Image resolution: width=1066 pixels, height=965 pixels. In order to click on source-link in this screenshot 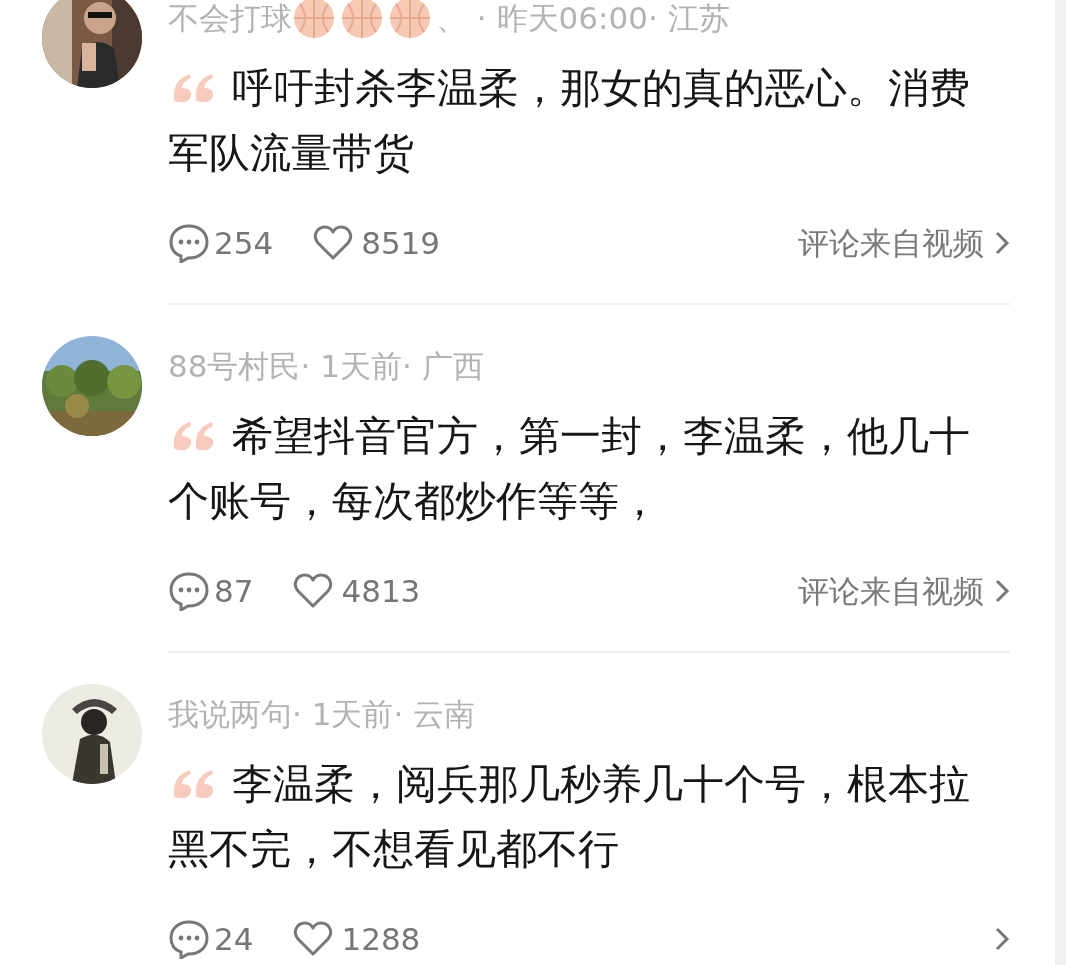, I will do `click(1002, 939)`.